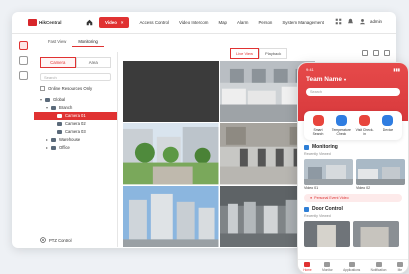  I want to click on tree-node-global: ▾ Global, so click(75, 100).